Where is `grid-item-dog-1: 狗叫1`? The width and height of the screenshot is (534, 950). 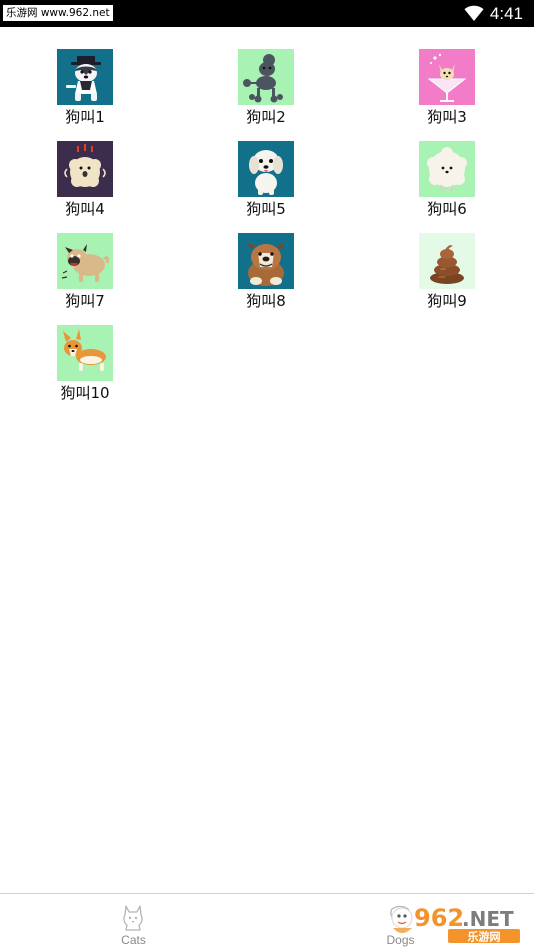 grid-item-dog-1: 狗叫1 is located at coordinates (82, 92).